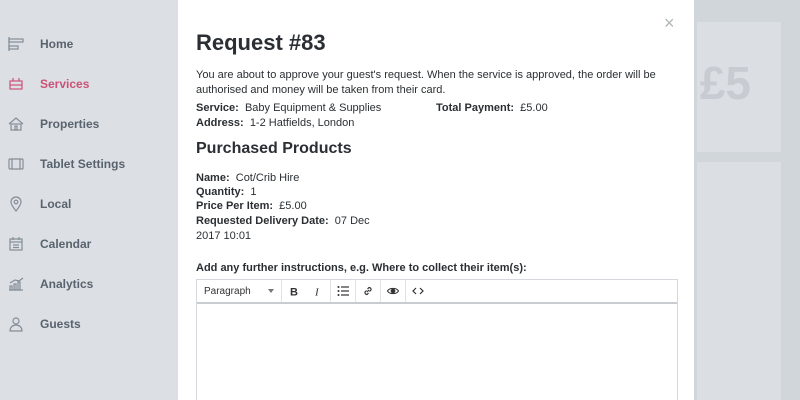  What do you see at coordinates (220, 123) in the screenshot?
I see `address-label: Address:` at bounding box center [220, 123].